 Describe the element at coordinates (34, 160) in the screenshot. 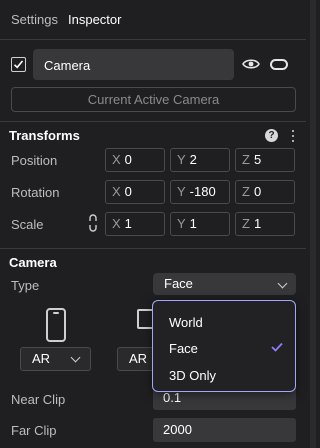

I see `position-label: Position` at that location.